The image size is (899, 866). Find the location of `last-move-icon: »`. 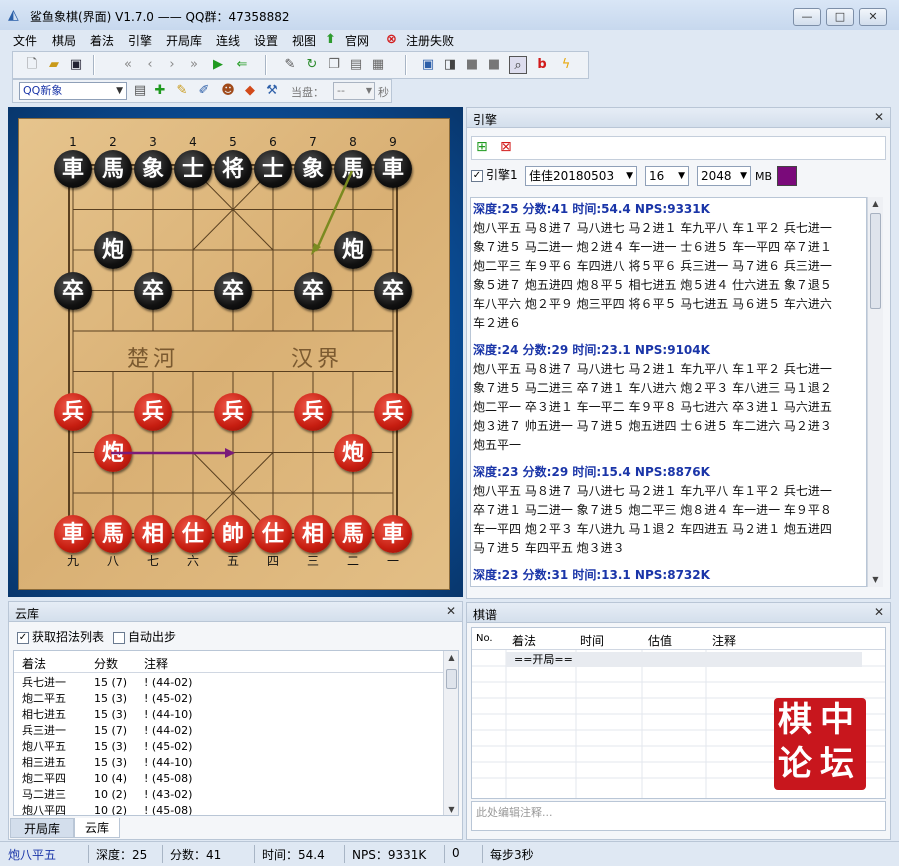

last-move-icon: » is located at coordinates (194, 65).